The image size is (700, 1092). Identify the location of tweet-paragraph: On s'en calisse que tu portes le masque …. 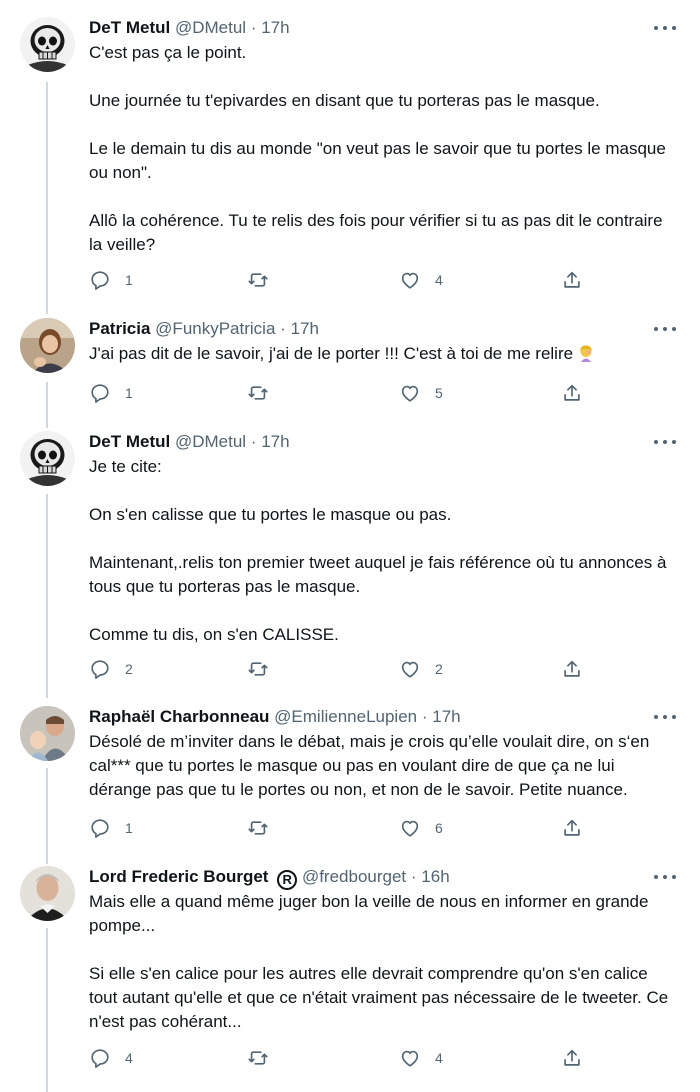
(270, 514).